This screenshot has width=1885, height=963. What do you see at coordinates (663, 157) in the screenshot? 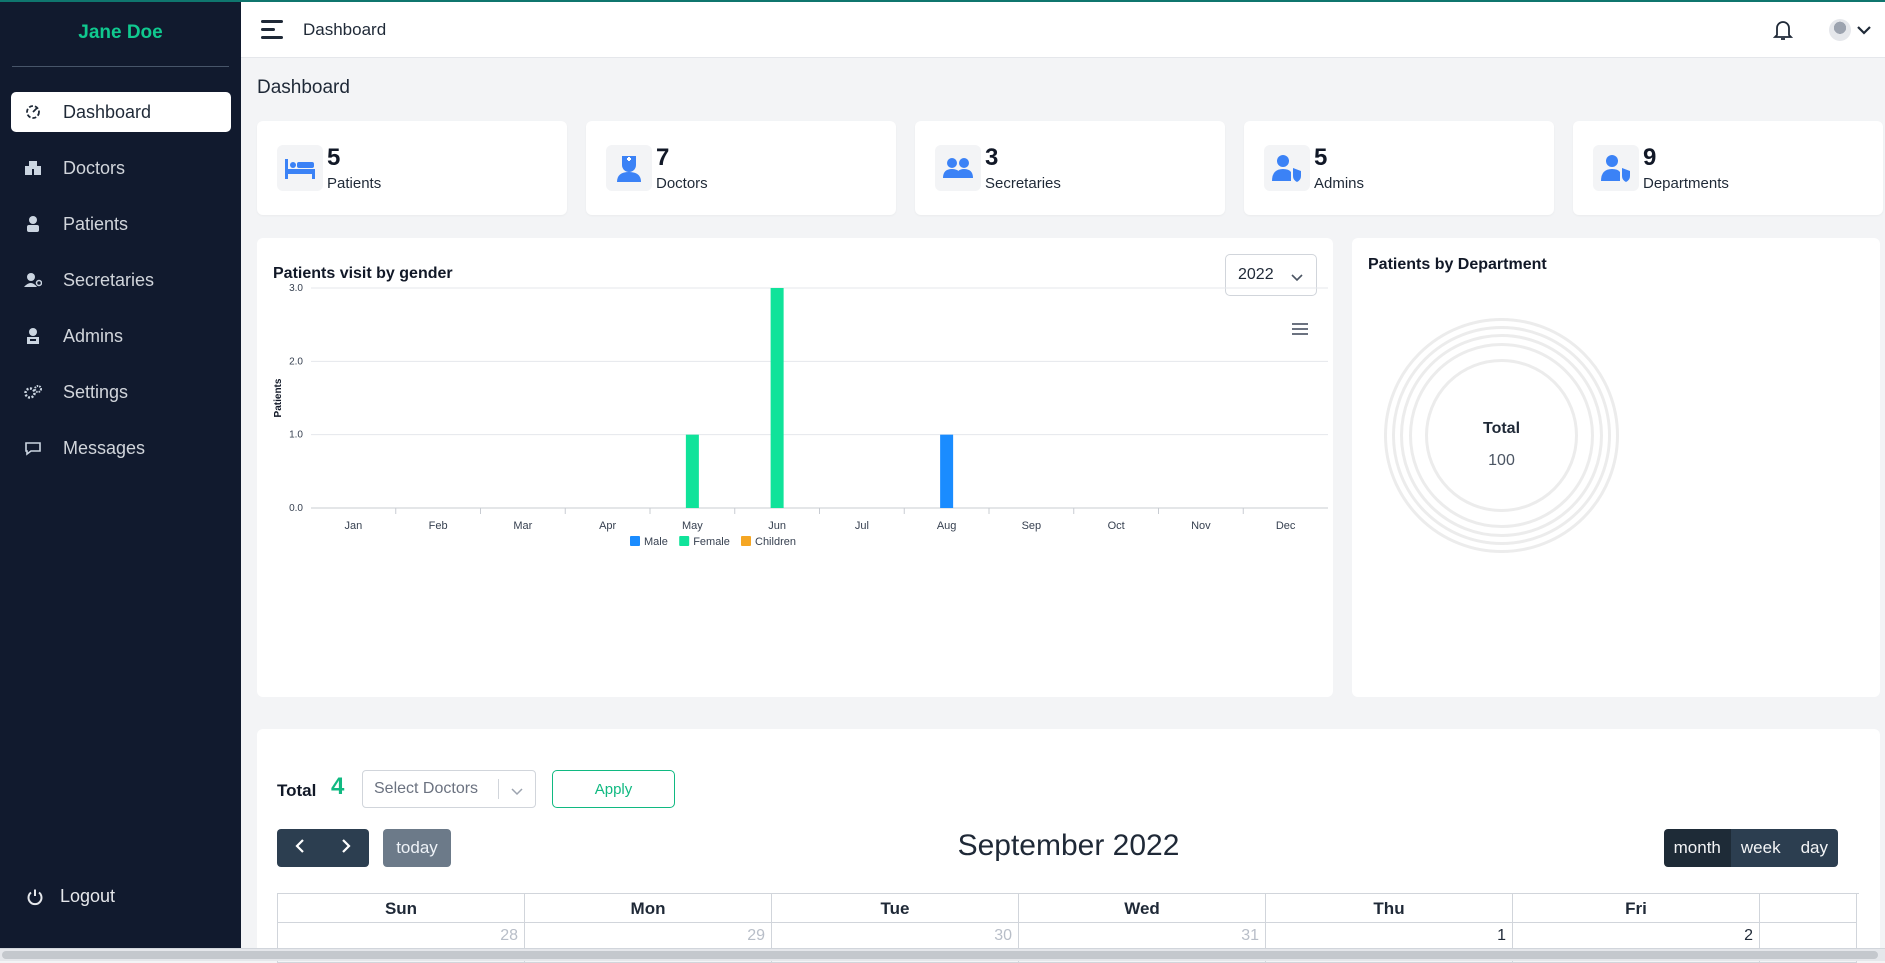
I see `stat-value: 7` at bounding box center [663, 157].